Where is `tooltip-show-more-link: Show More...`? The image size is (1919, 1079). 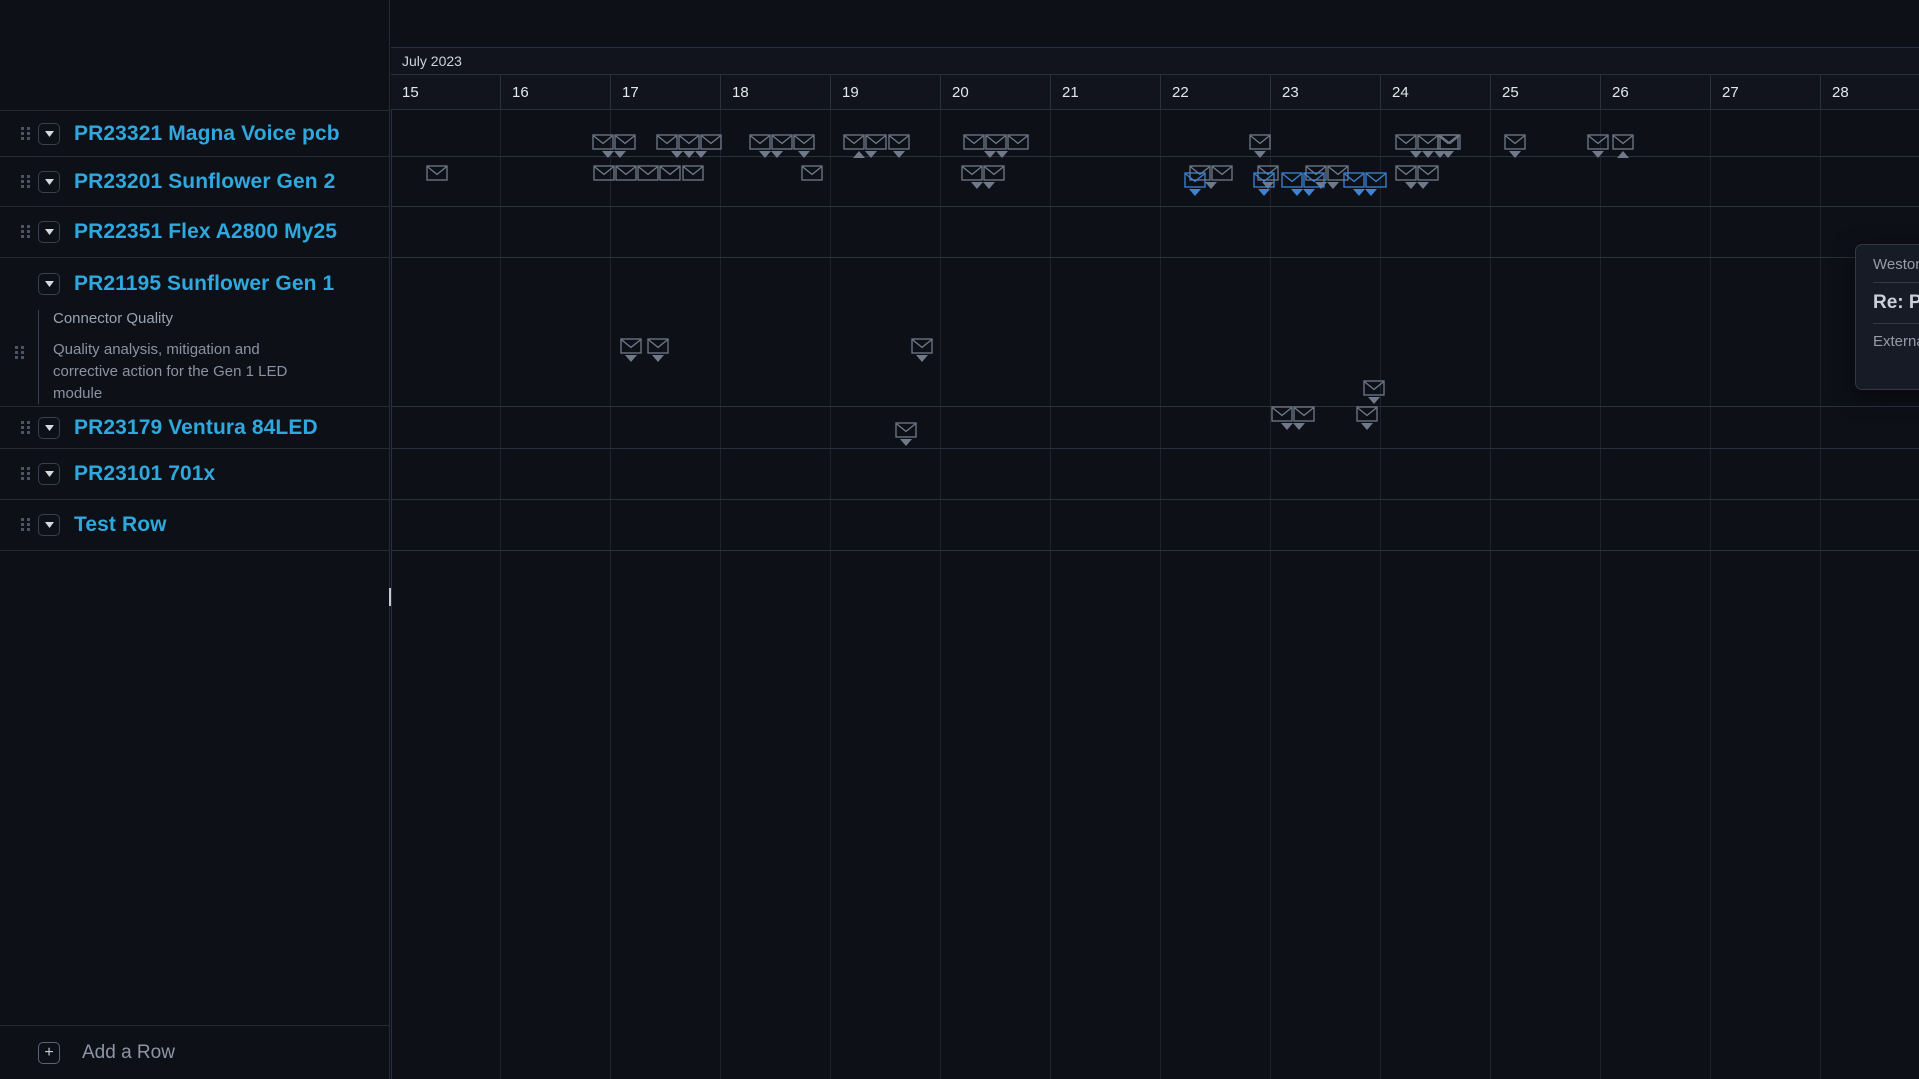 tooltip-show-more-link: Show More... is located at coordinates (1887, 368).